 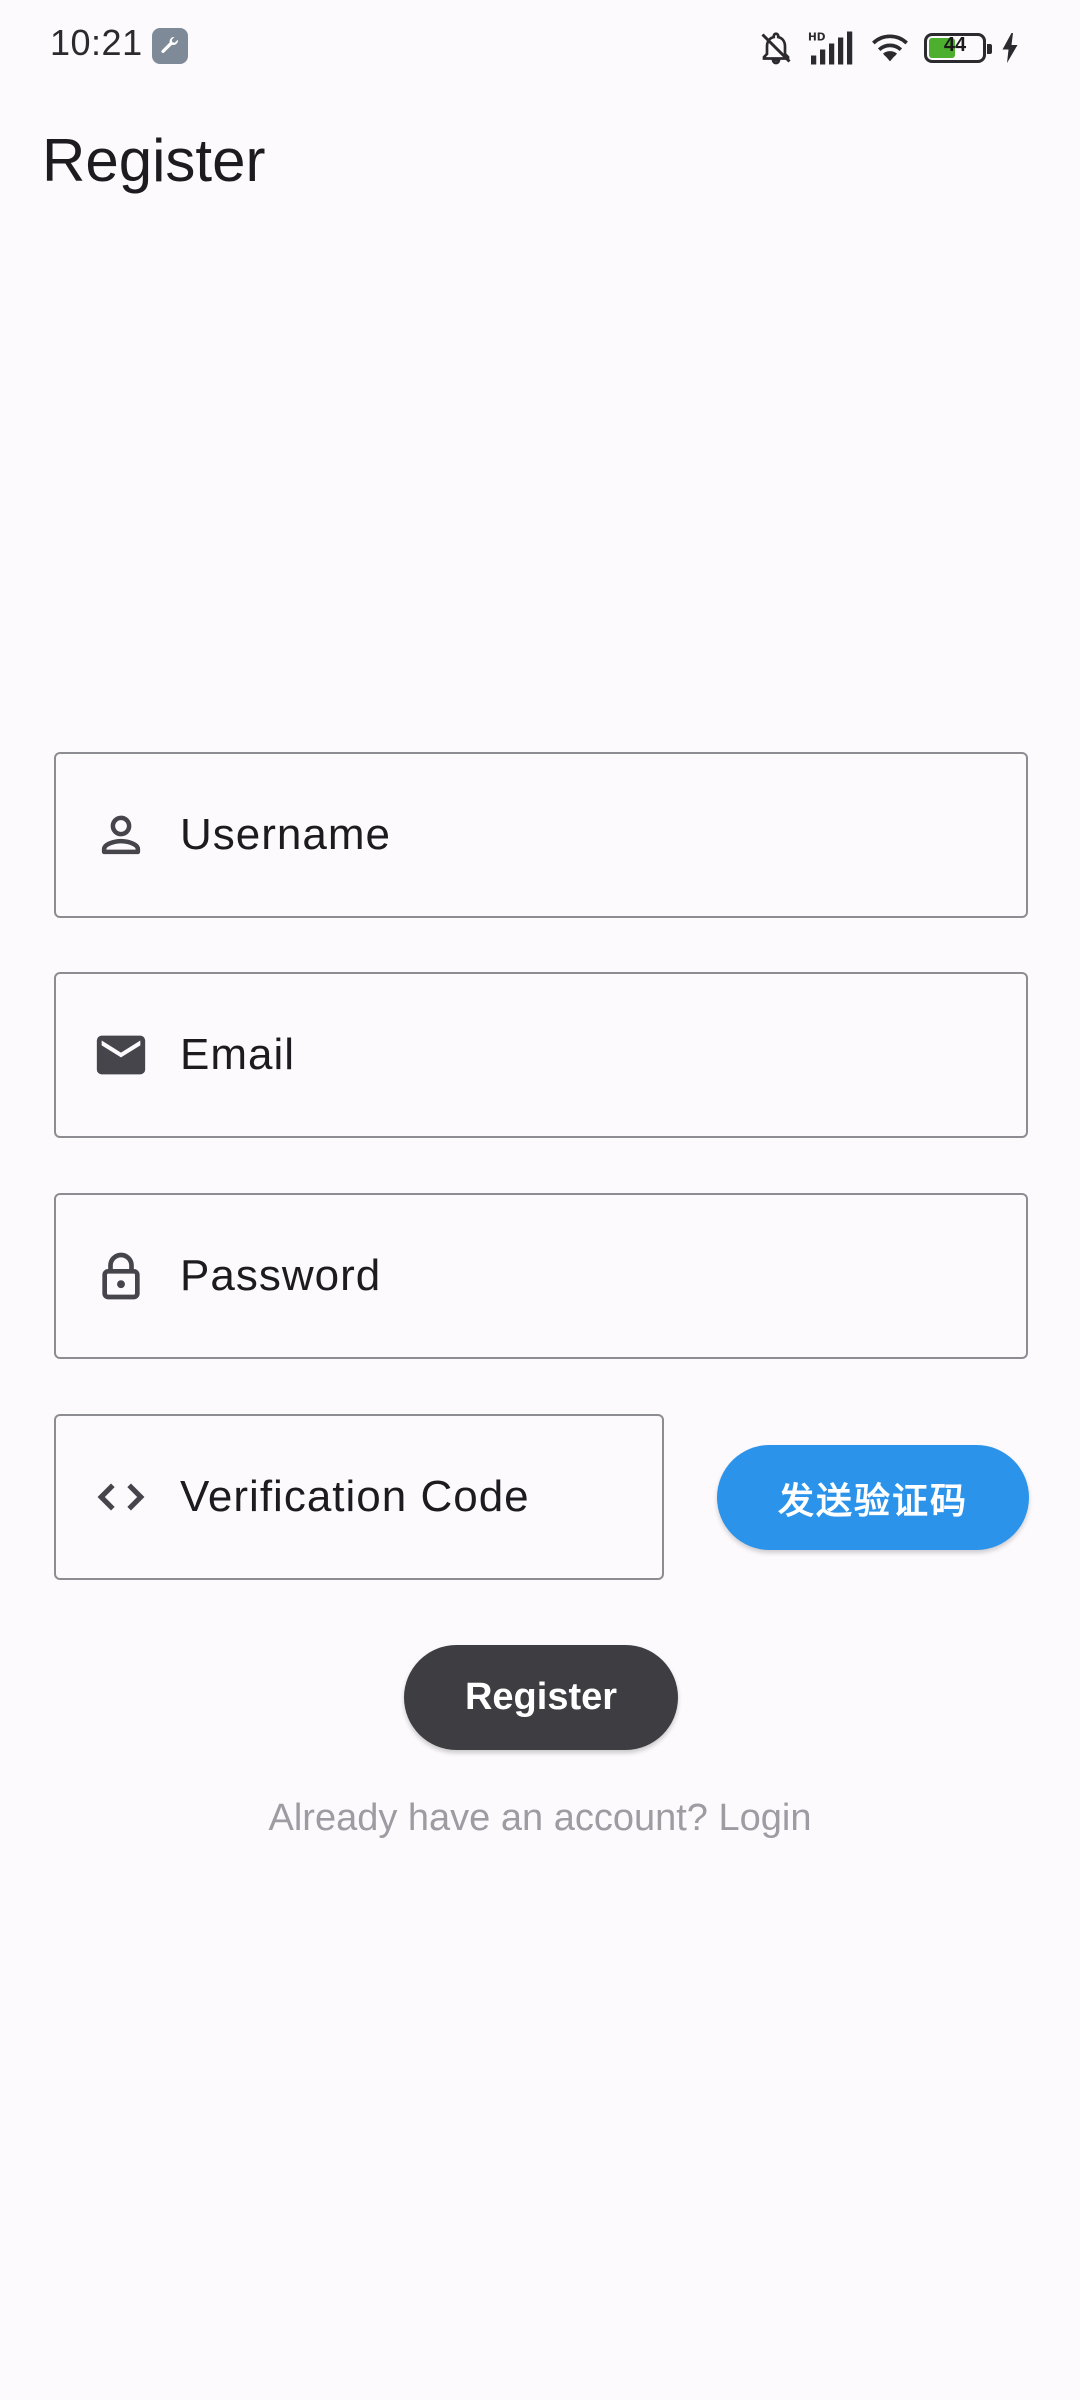 What do you see at coordinates (96, 42) in the screenshot?
I see `status-time: 10:21` at bounding box center [96, 42].